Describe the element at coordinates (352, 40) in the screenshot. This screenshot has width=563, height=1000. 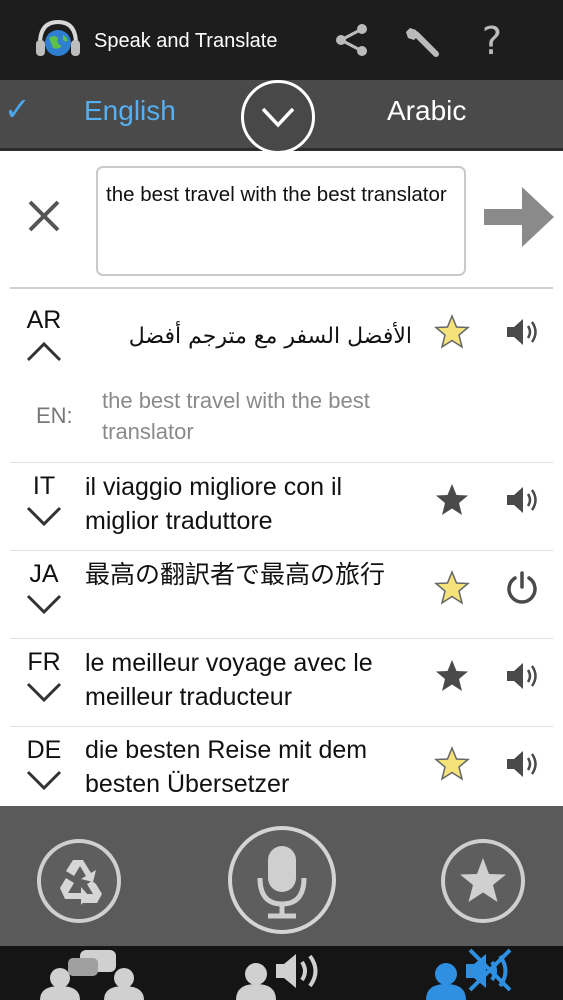
I see `share-icon` at that location.